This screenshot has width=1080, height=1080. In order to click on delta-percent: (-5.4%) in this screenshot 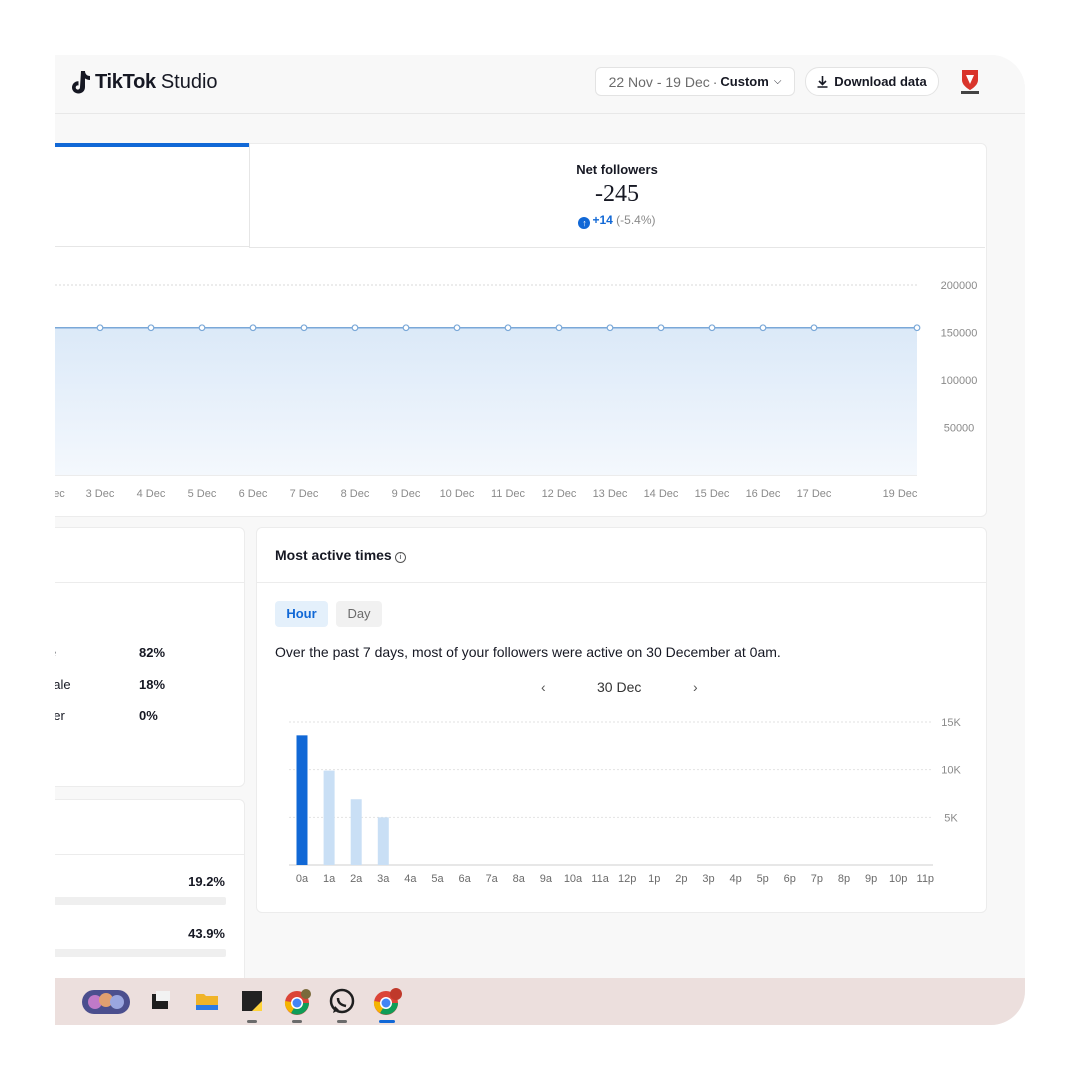, I will do `click(636, 220)`.